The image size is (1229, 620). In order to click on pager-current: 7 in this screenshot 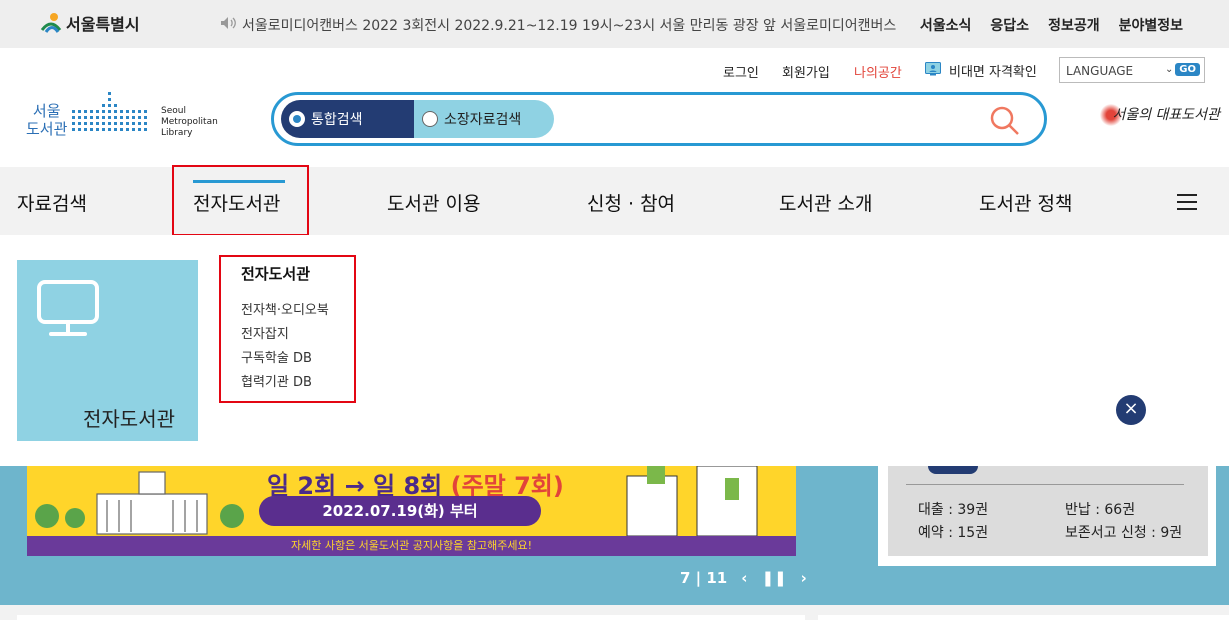, I will do `click(685, 578)`.